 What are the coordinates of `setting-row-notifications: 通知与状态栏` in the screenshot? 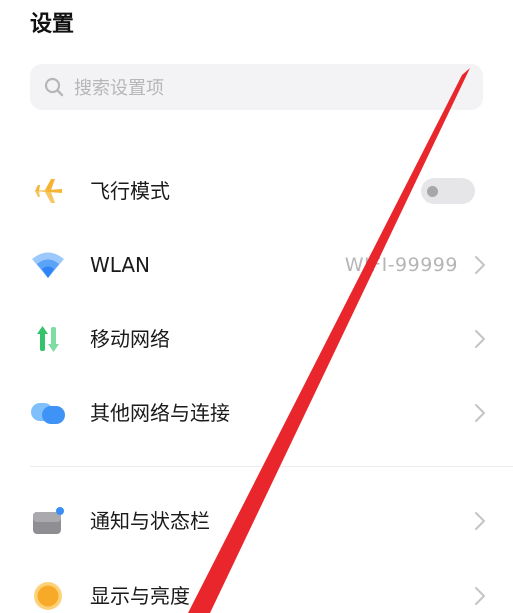 It's located at (256, 521).